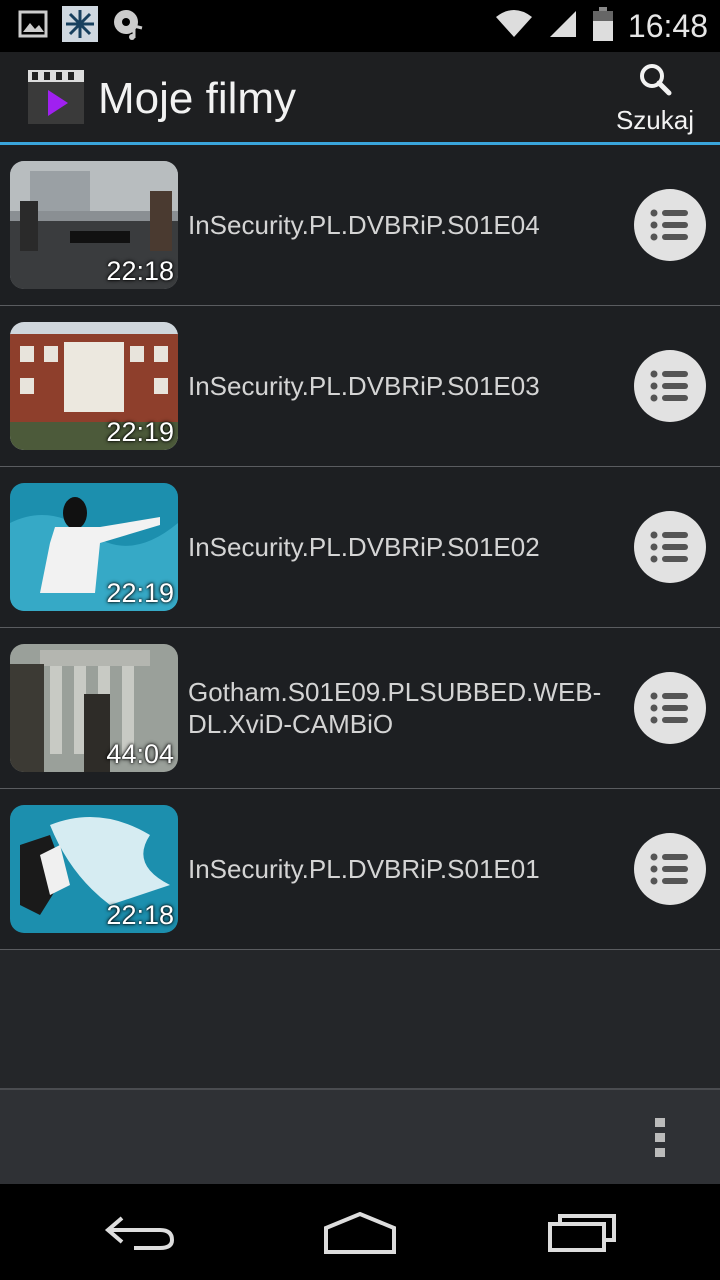 This screenshot has width=720, height=1280. Describe the element at coordinates (563, 26) in the screenshot. I see `signal-icon` at that location.